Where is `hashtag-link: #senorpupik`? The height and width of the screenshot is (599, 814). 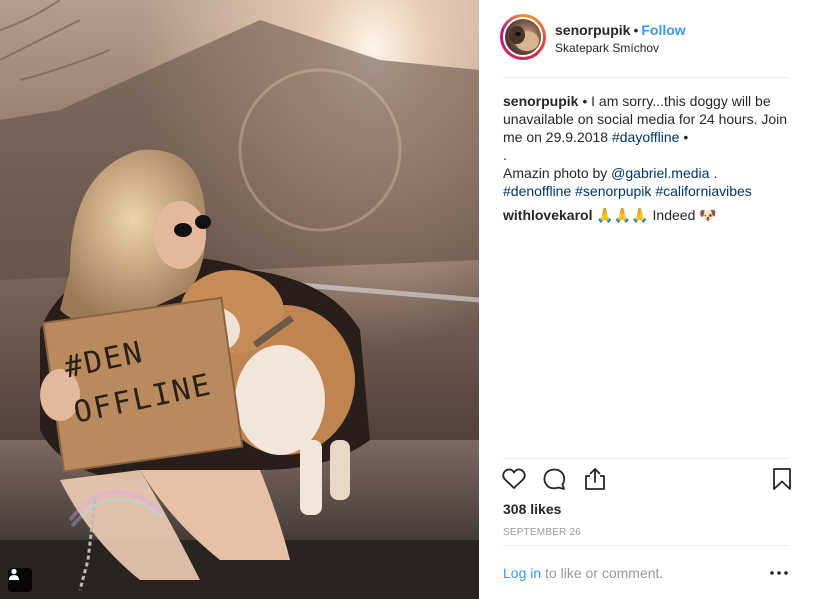 hashtag-link: #senorpupik is located at coordinates (613, 191).